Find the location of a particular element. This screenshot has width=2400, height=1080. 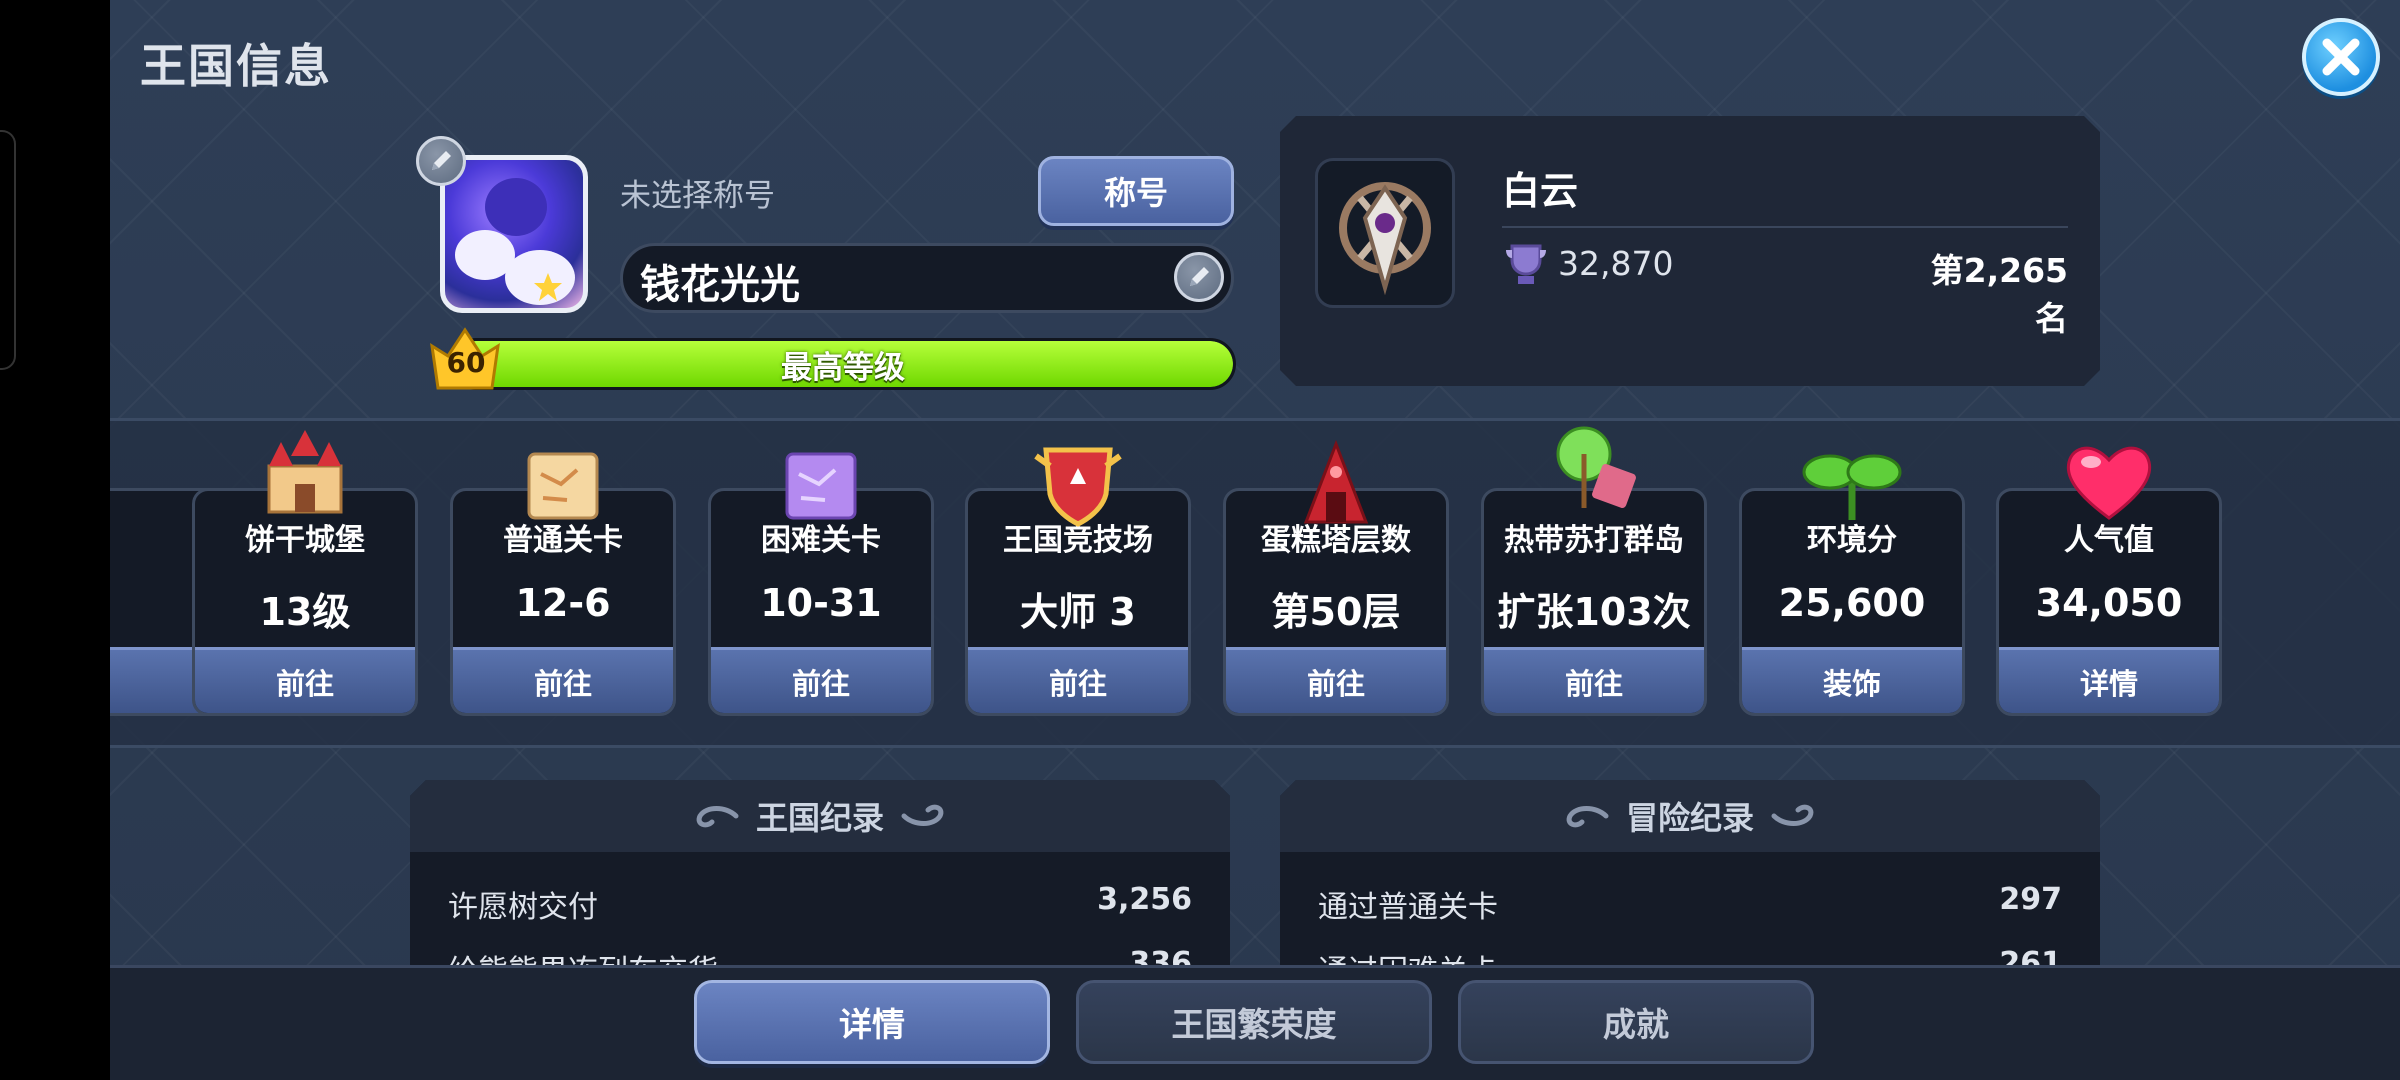

guild-divider is located at coordinates (1785, 227).